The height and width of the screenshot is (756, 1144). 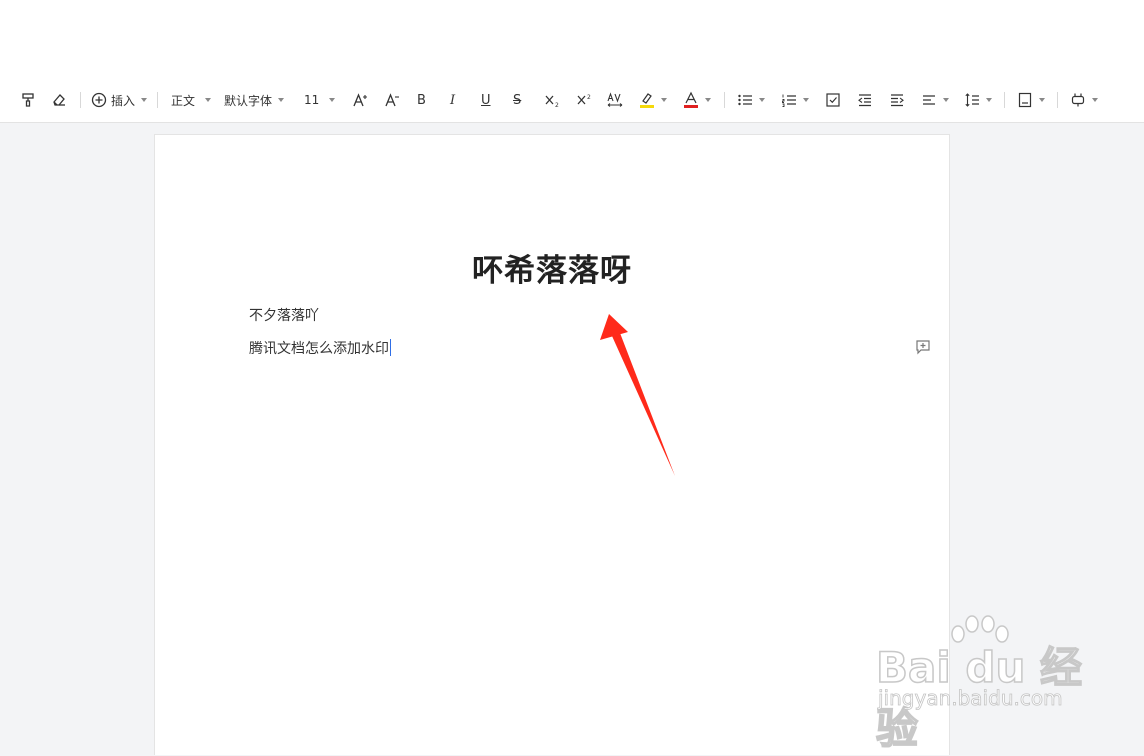 I want to click on paragraph-2: 腾讯文档怎么添加水印, so click(x=320, y=348).